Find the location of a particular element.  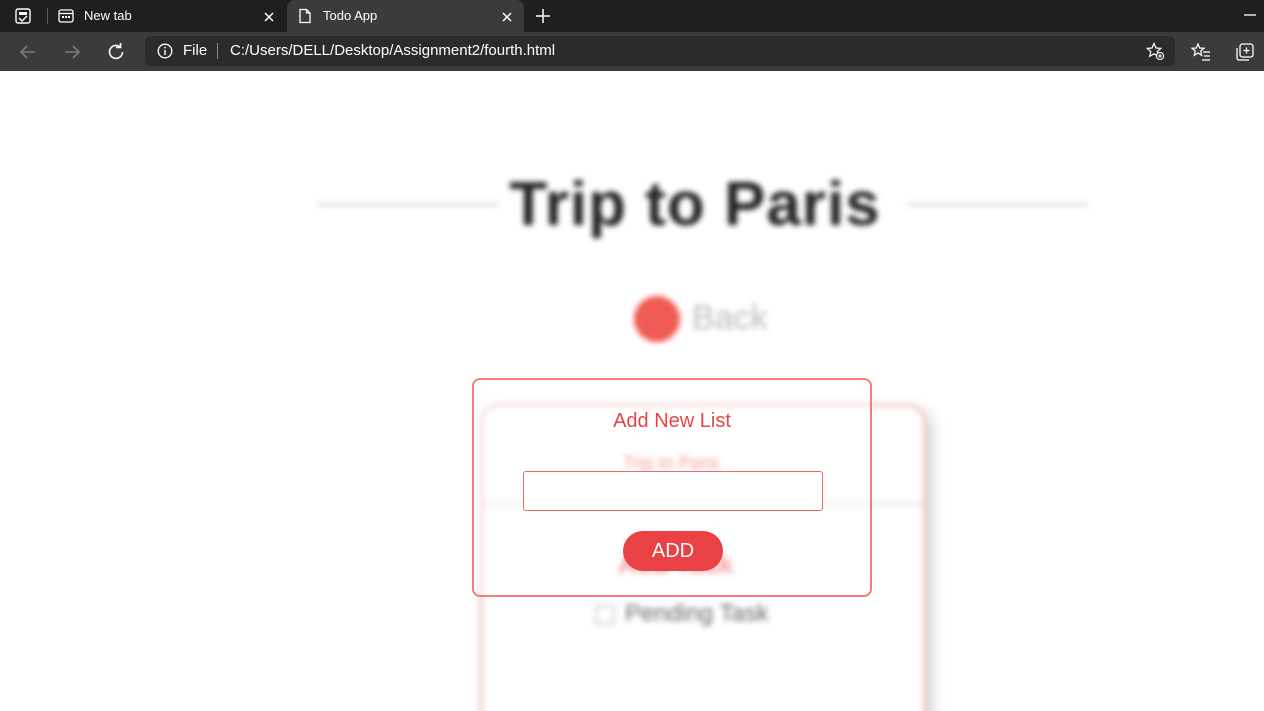

back-arrow-icon is located at coordinates (28, 52).